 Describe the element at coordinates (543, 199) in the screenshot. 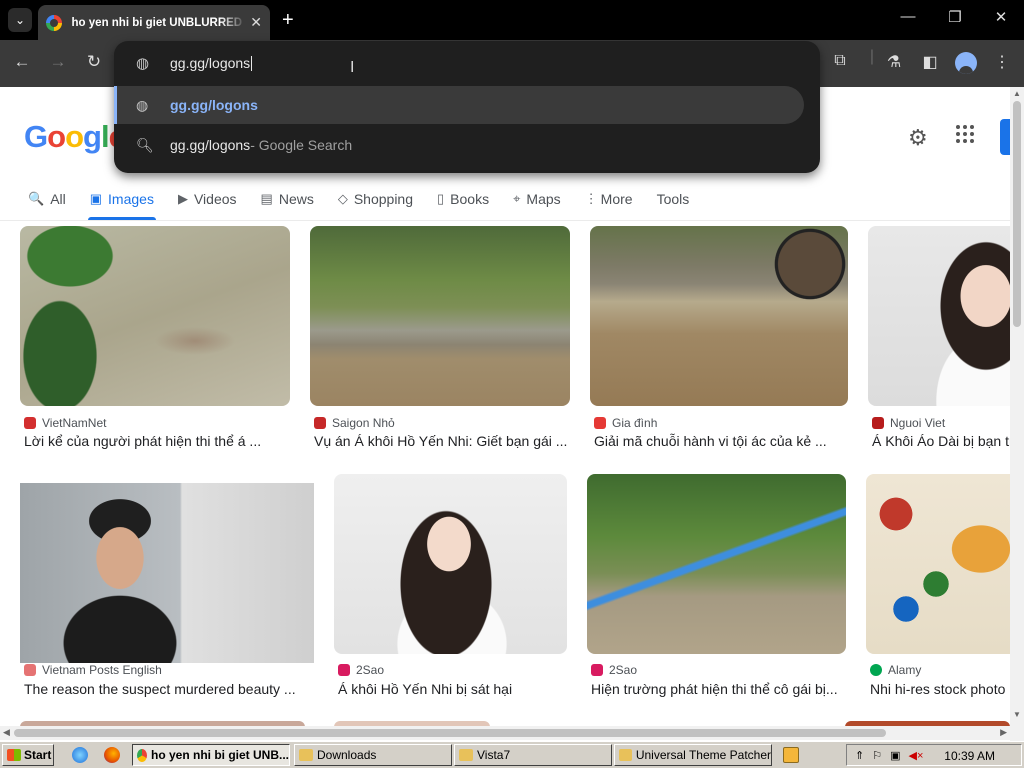

I see `tab-label: Maps` at that location.